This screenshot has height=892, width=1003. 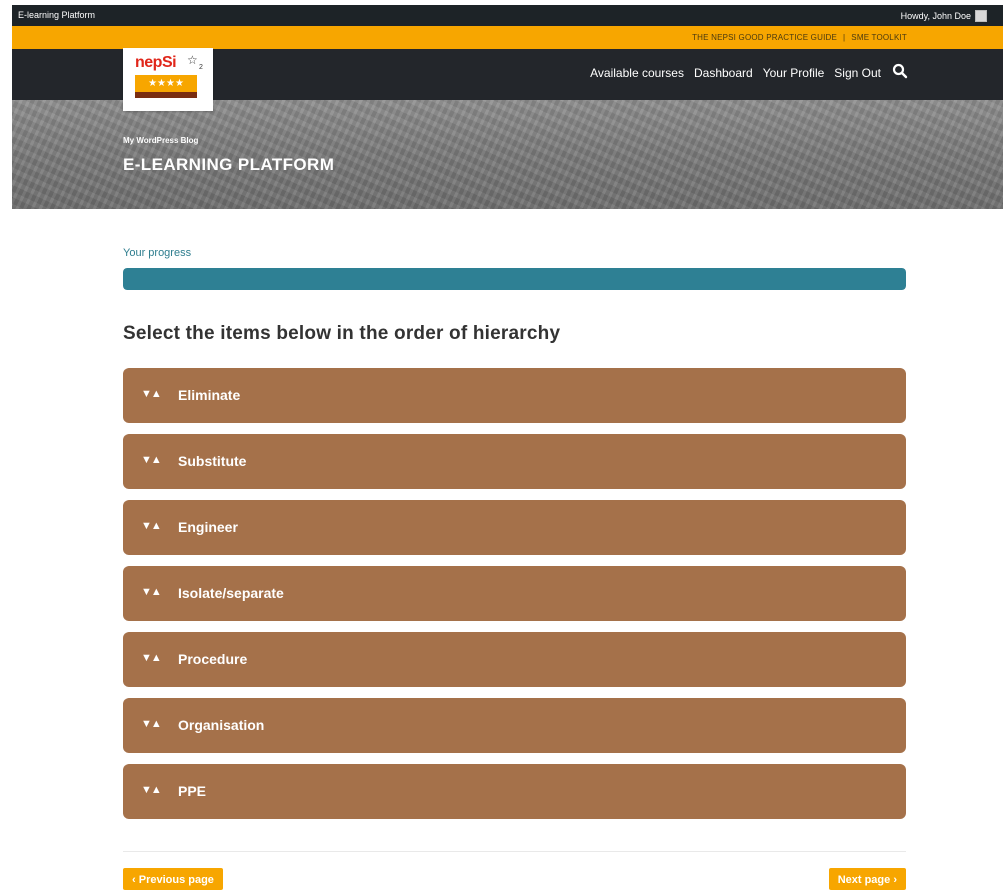 I want to click on sortable-item: ▼▲ PPE, so click(x=514, y=791).